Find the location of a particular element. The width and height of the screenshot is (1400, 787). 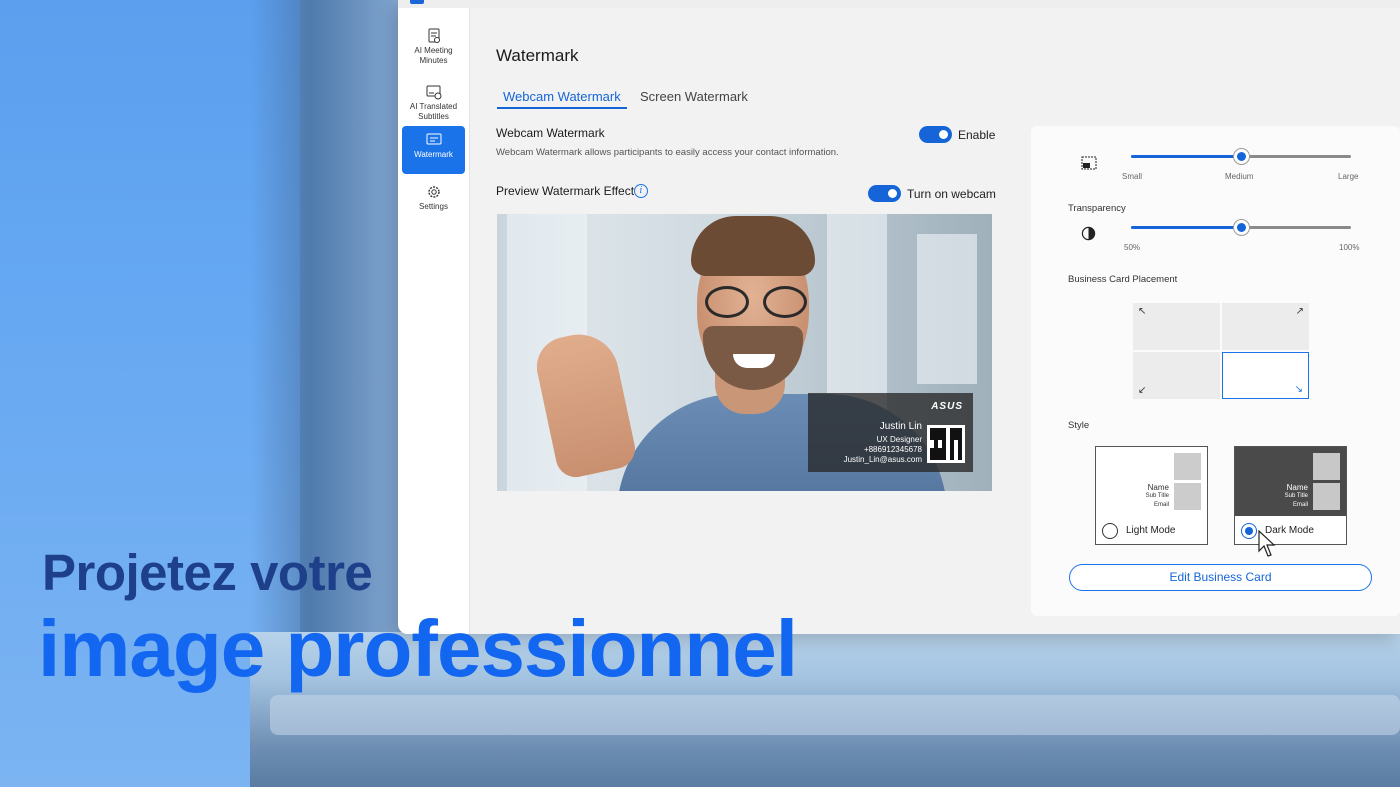

transparency-slider-thumb is located at coordinates (1241, 227).